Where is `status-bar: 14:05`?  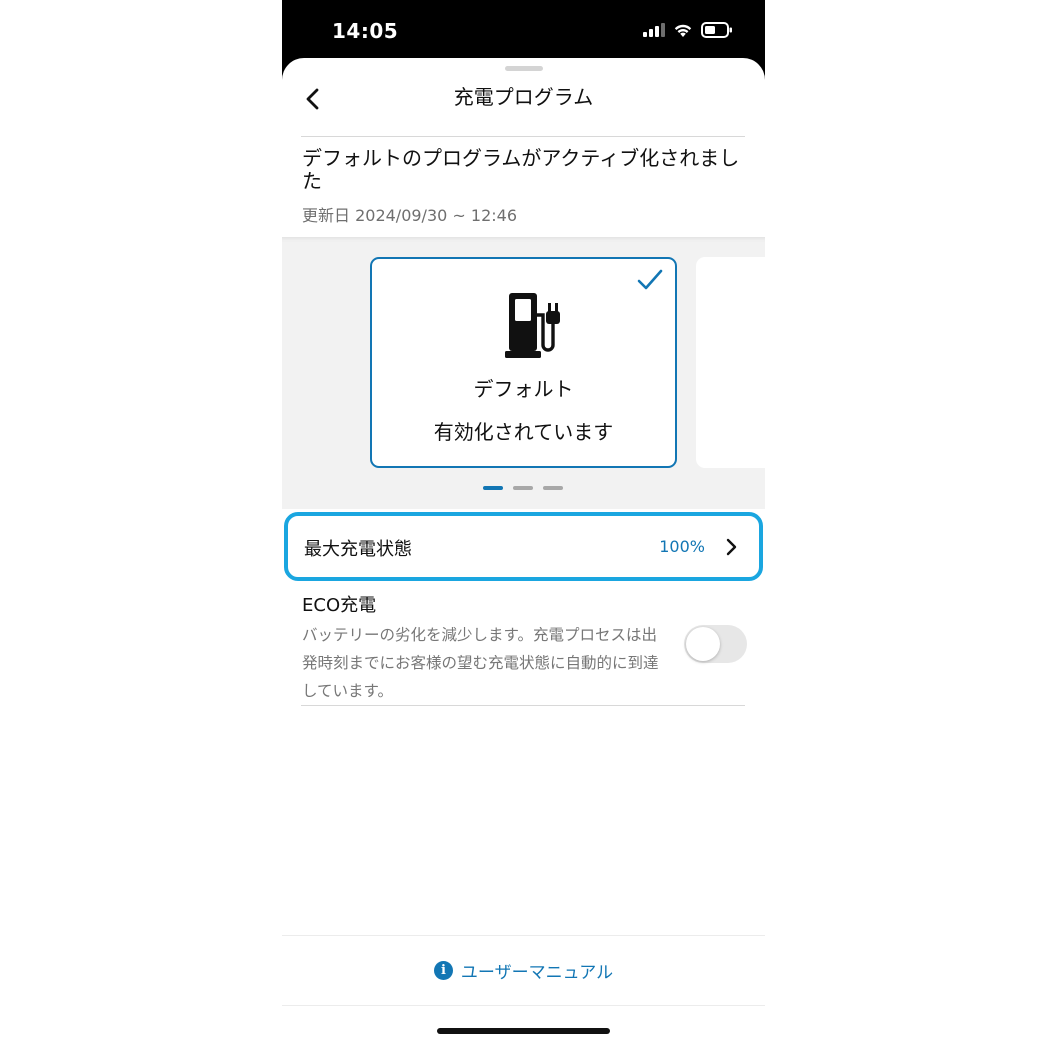
status-bar: 14:05 is located at coordinates (523, 30).